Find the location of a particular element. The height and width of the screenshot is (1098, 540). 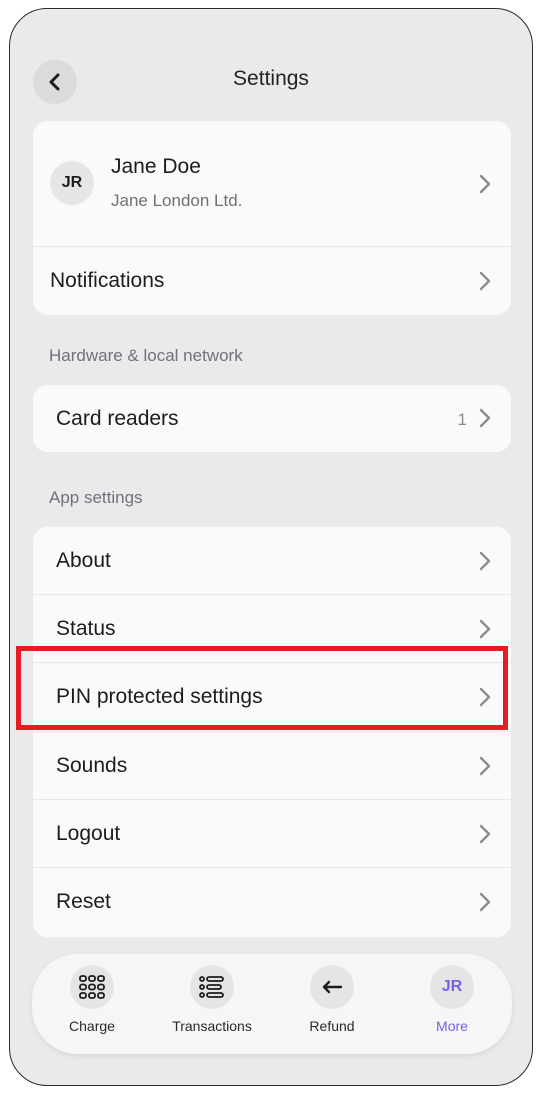

tab-transactions: Transactions is located at coordinates (212, 1004).